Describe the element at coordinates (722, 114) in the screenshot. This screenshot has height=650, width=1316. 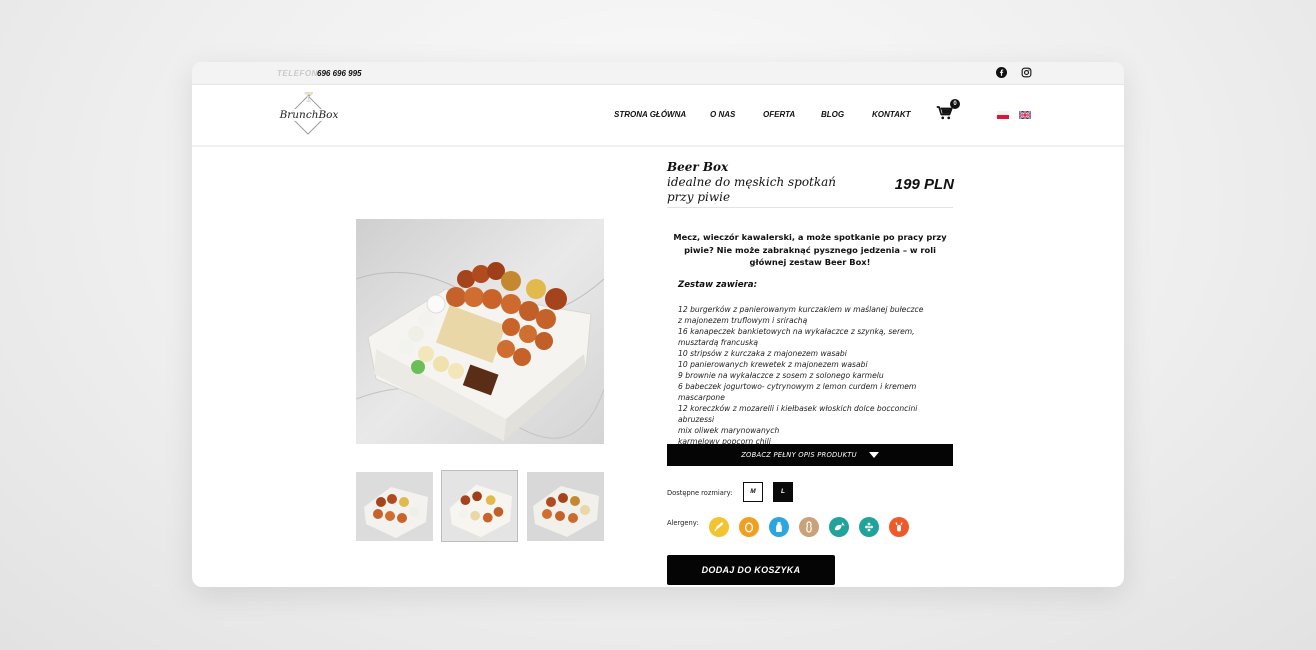
I see `nav-item-about: O NAS` at that location.